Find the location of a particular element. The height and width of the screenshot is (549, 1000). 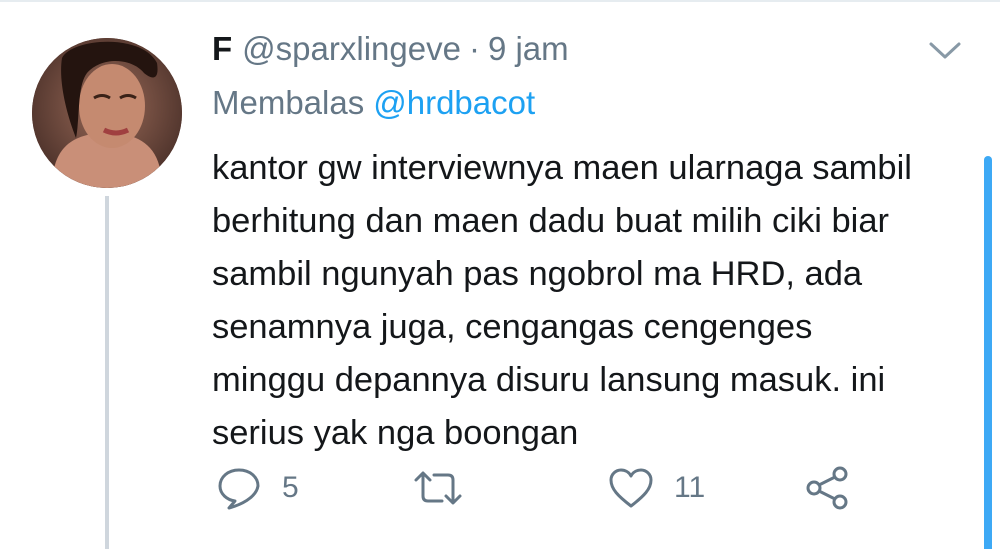

retweet-icon is located at coordinates (438, 488).